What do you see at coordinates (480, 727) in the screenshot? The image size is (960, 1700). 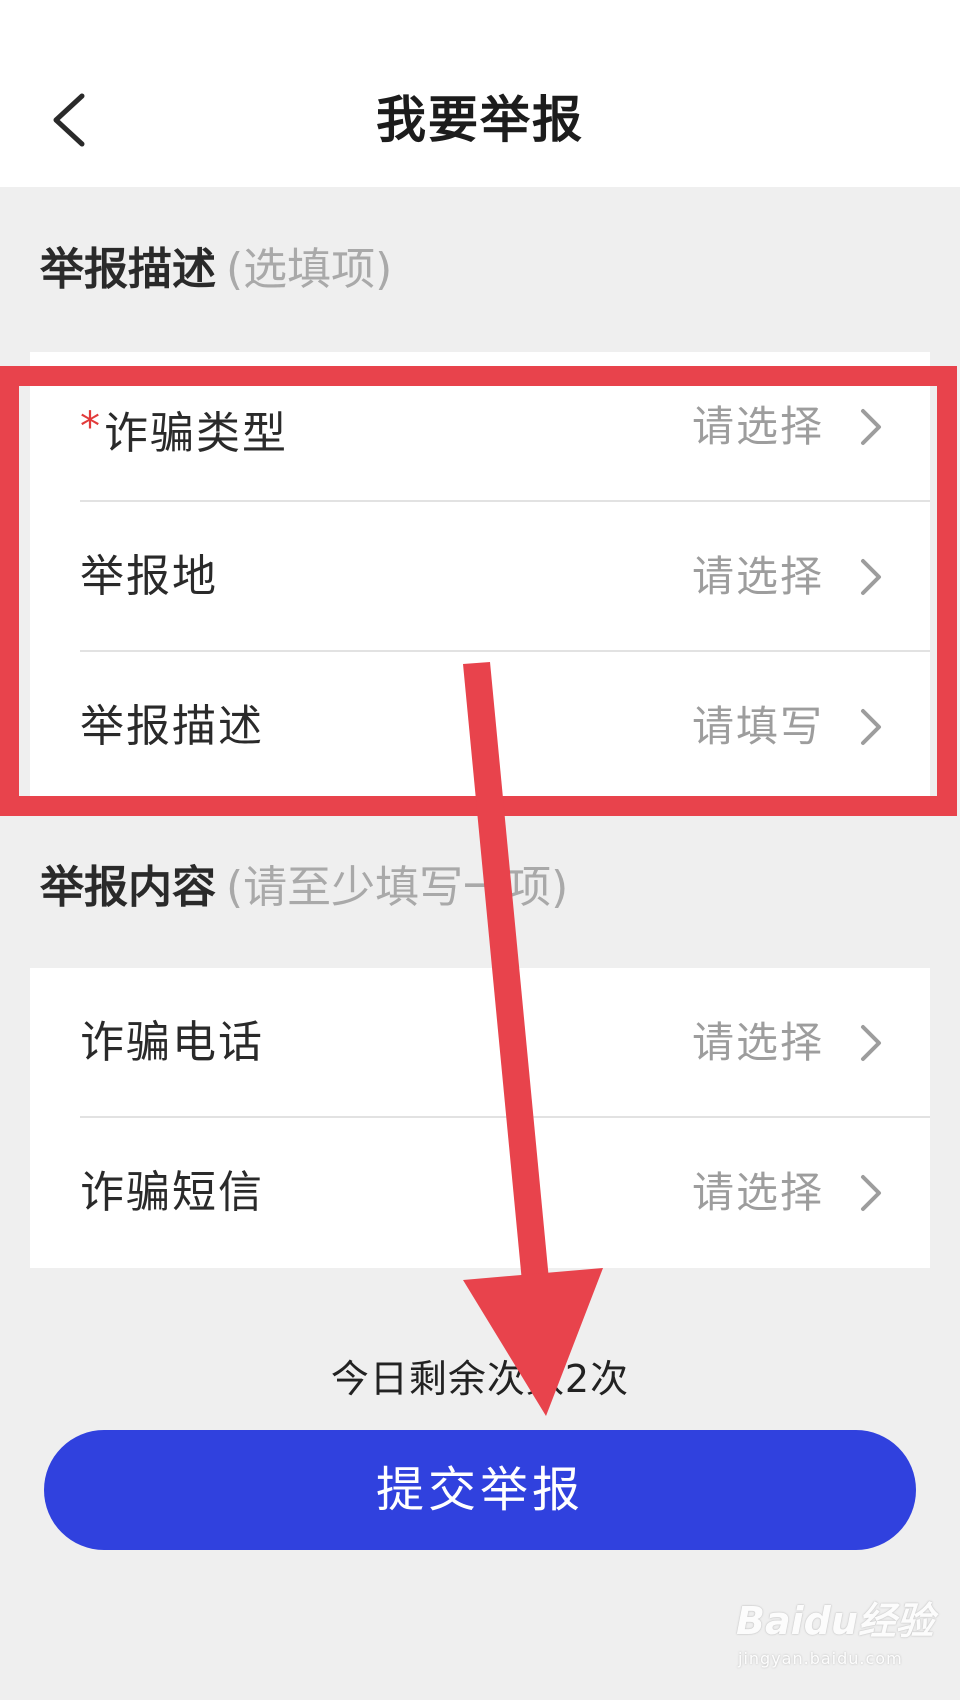 I see `row-report-description: 举报描述 请填写` at bounding box center [480, 727].